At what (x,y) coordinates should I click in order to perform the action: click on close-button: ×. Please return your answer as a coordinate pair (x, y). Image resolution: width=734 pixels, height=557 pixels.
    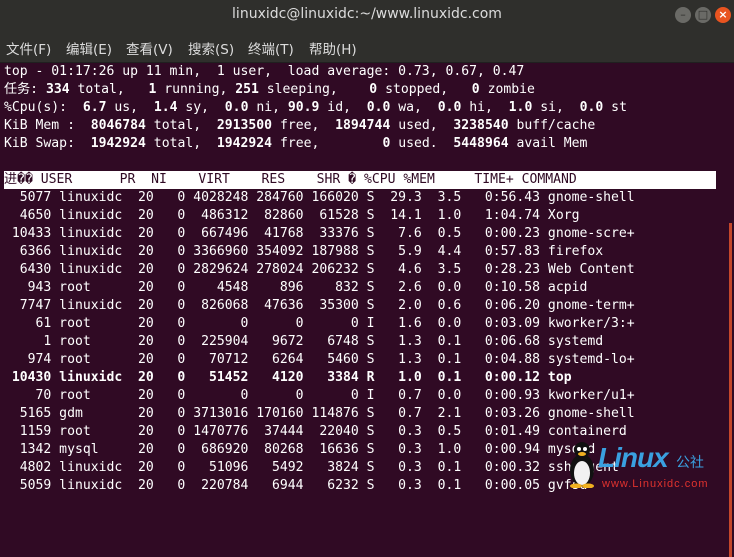
    Looking at the image, I should click on (723, 15).